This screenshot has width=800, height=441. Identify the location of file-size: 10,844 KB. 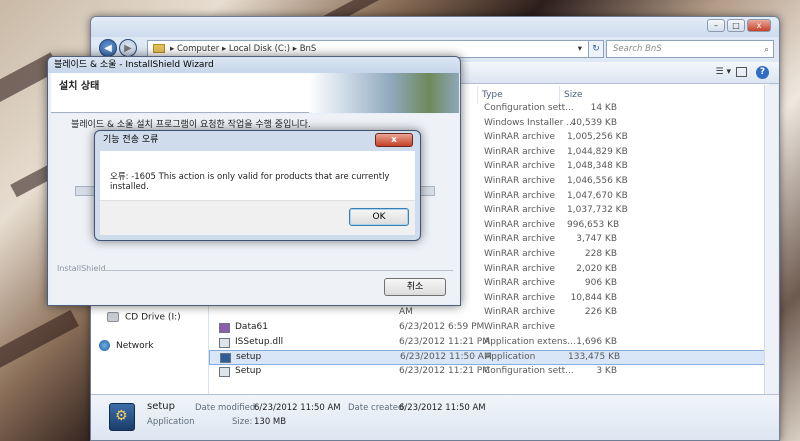
(593, 297).